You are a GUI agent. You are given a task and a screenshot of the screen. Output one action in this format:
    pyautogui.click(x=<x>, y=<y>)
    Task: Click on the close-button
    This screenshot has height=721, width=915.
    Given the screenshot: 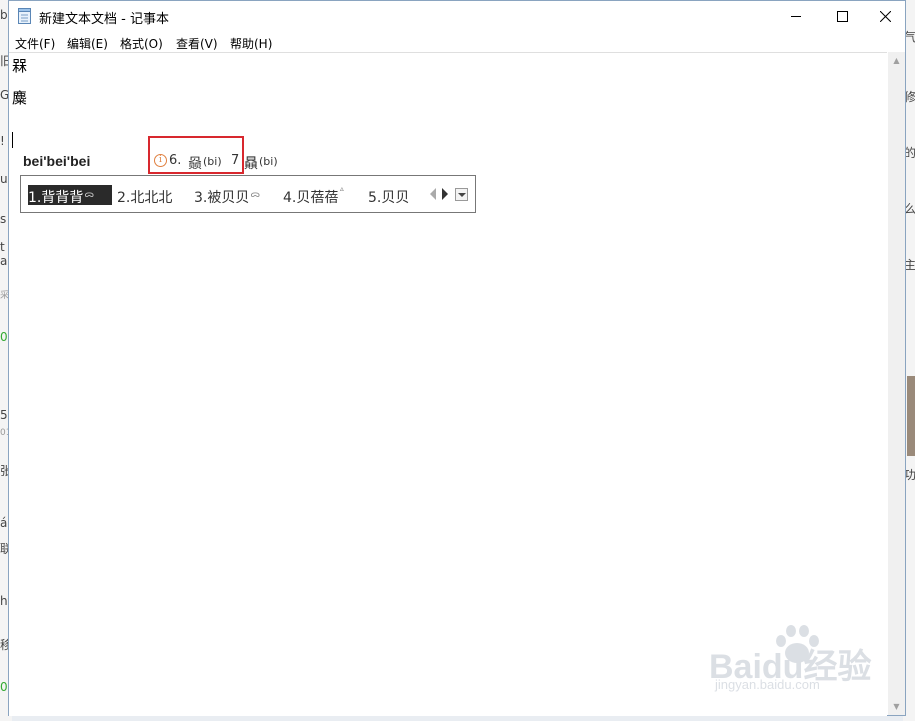 What is the action you would take?
    pyautogui.click(x=885, y=16)
    